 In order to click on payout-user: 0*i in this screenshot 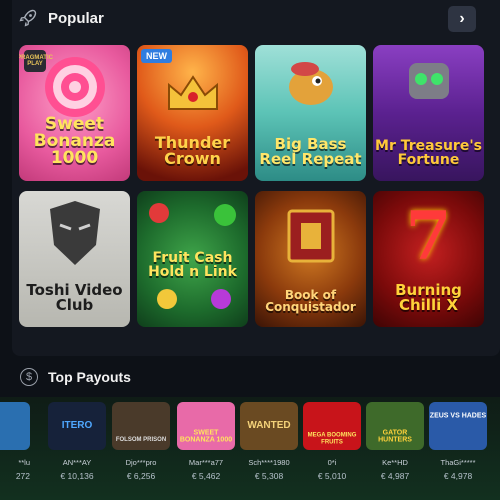, I will do `click(332, 462)`.